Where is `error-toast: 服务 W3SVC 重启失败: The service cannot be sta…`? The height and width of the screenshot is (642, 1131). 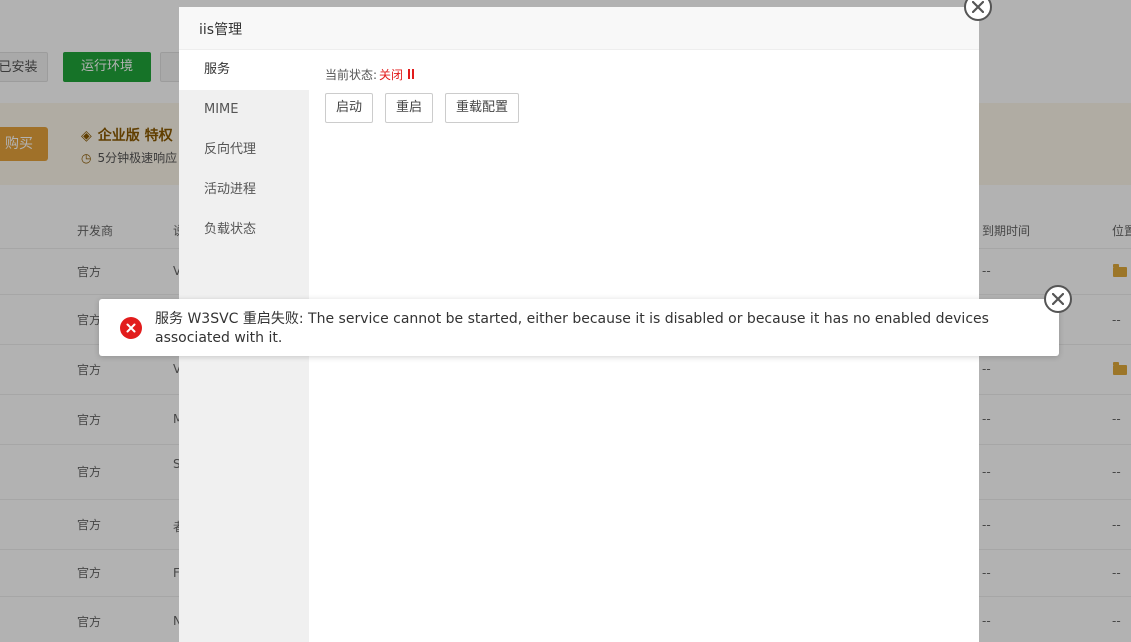
error-toast: 服务 W3SVC 重启失败: The service cannot be sta… is located at coordinates (585, 320).